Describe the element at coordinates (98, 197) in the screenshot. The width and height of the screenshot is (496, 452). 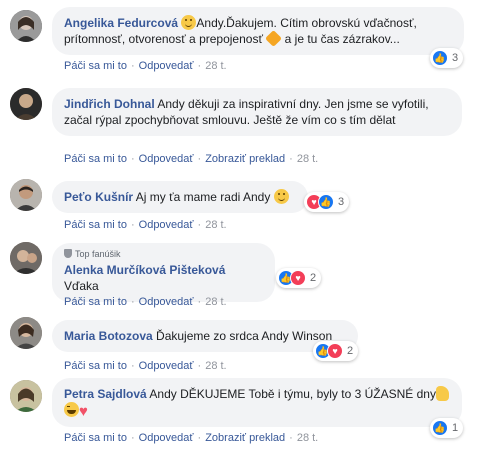
I see `comment-author: Peťo Kušnír` at that location.